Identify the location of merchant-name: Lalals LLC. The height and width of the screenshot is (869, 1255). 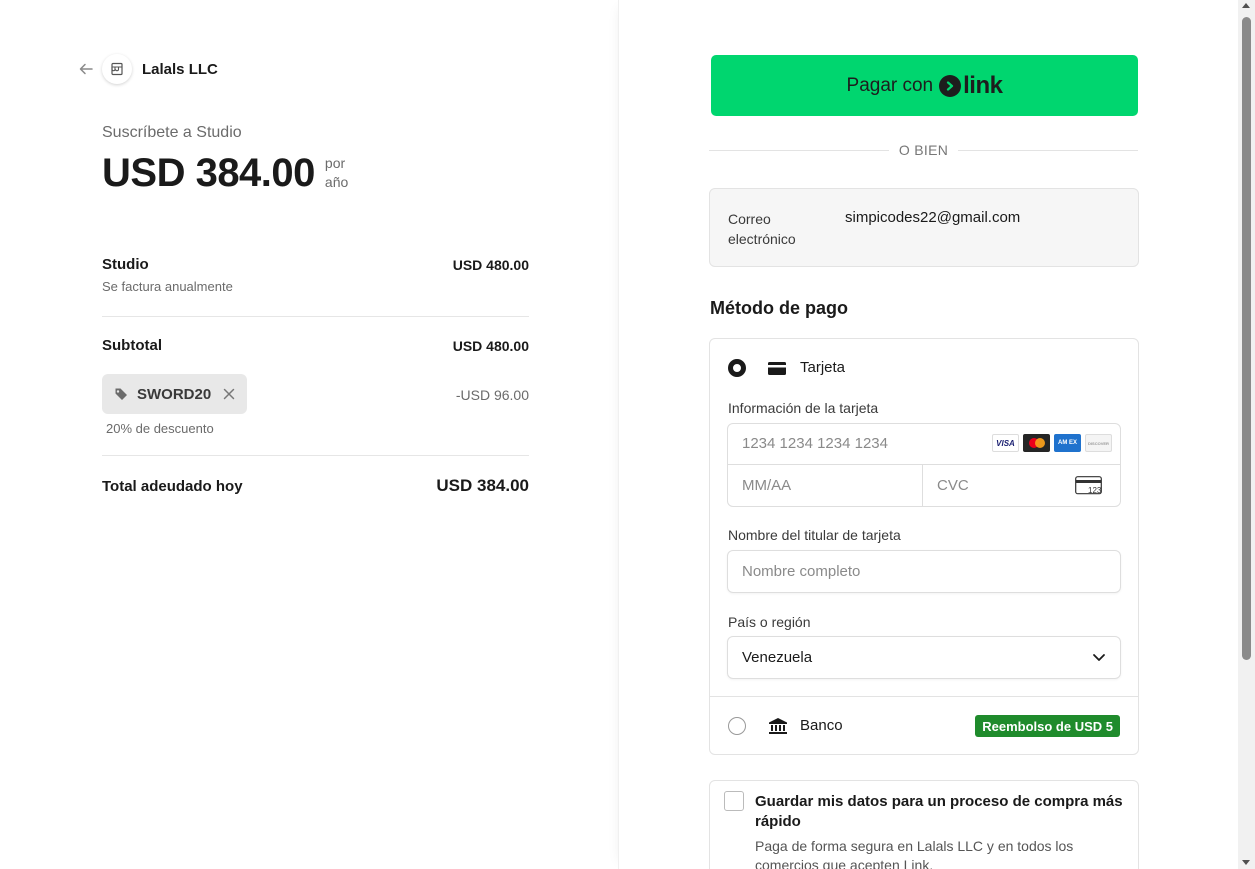
(180, 69).